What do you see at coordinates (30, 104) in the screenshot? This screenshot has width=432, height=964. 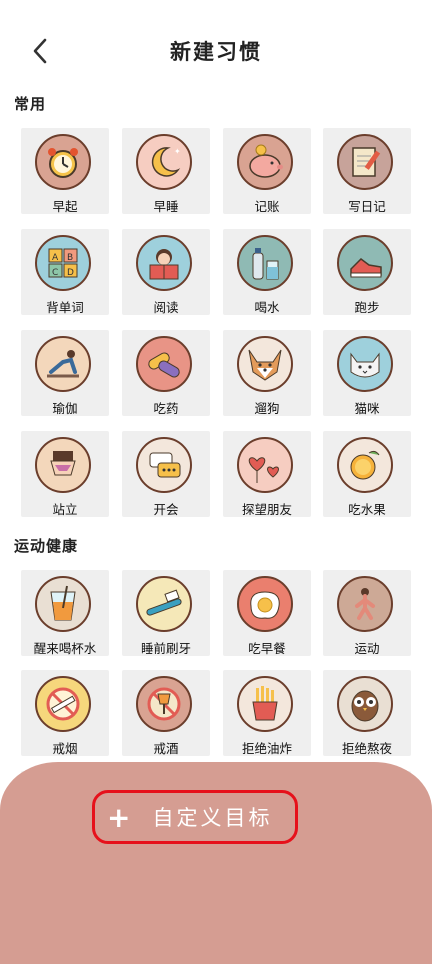 I see `section-title-common: 常用` at bounding box center [30, 104].